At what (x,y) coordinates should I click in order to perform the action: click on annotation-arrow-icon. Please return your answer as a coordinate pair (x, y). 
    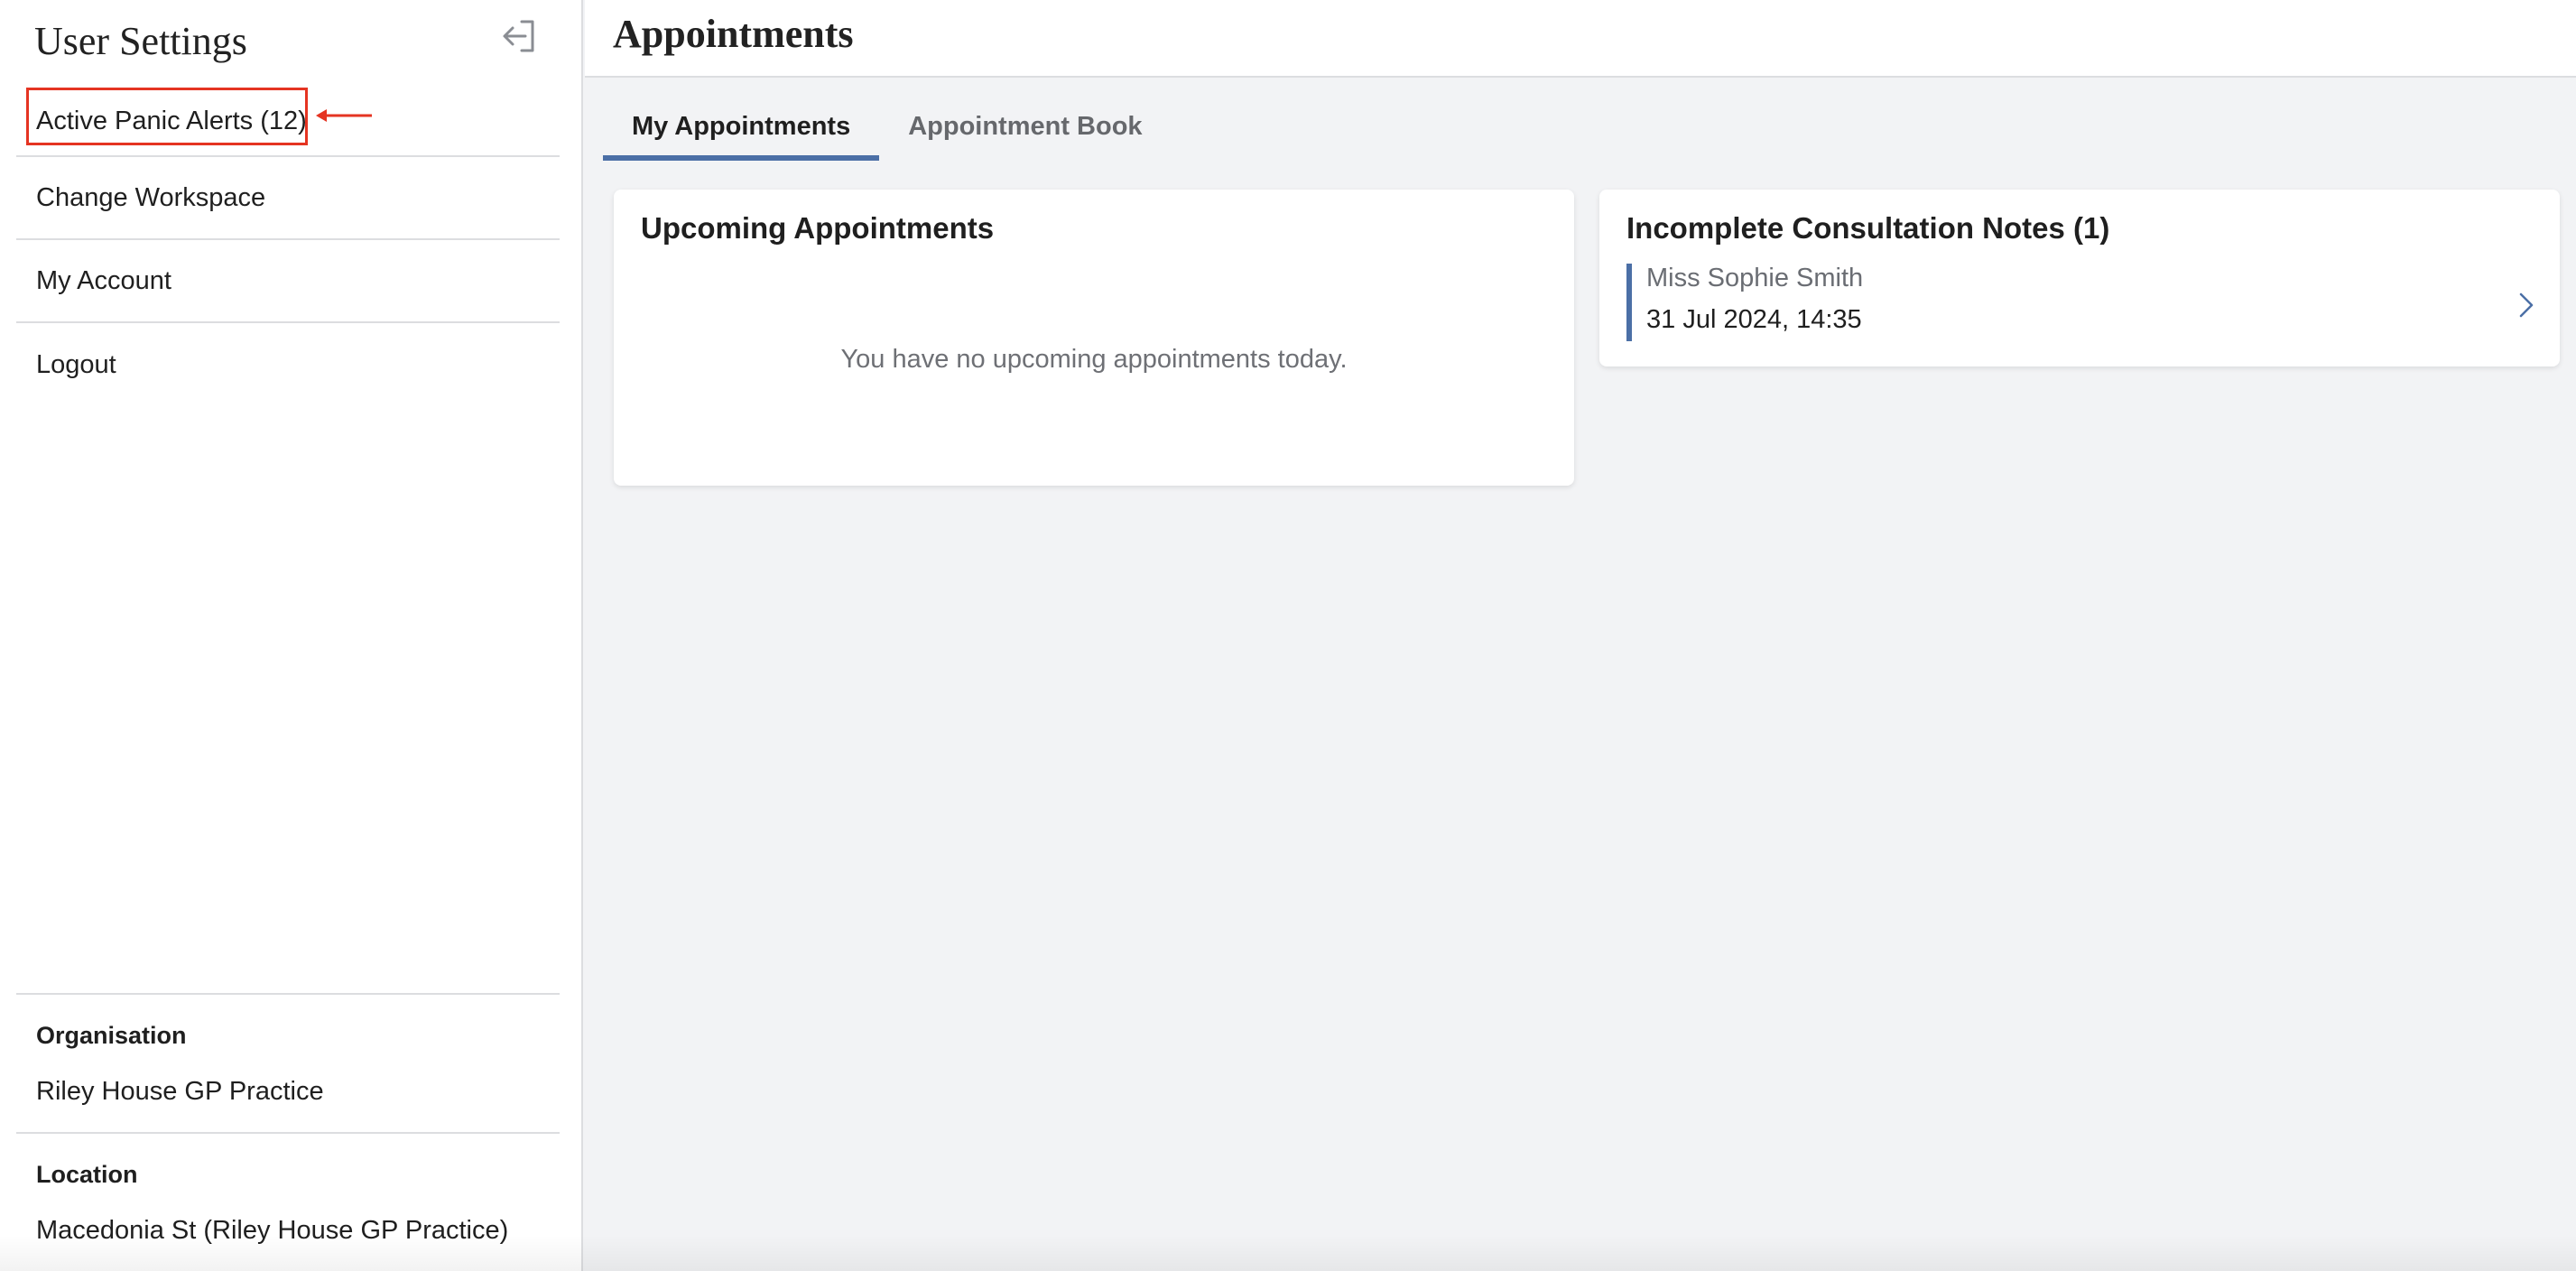
    Looking at the image, I should click on (344, 116).